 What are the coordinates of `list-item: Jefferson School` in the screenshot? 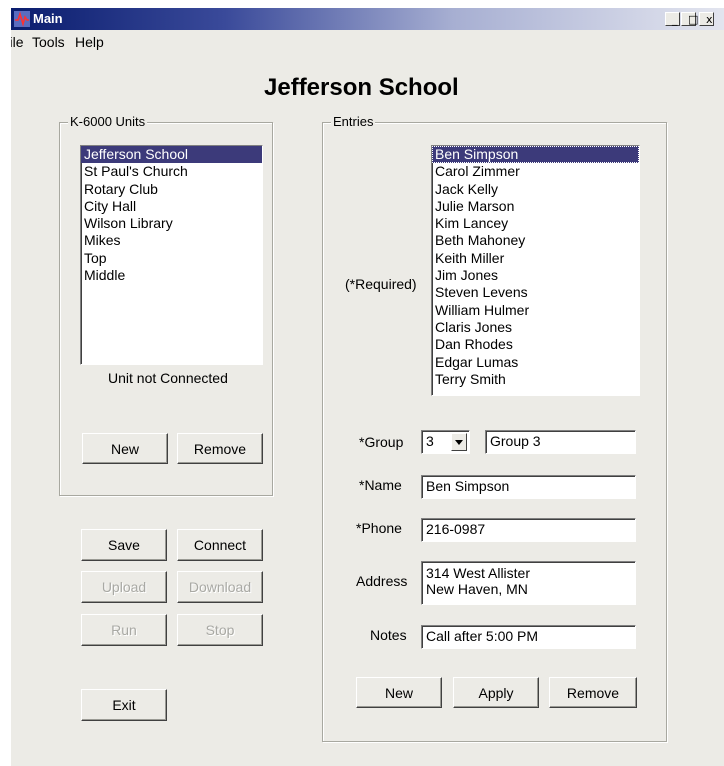 It's located at (171, 155).